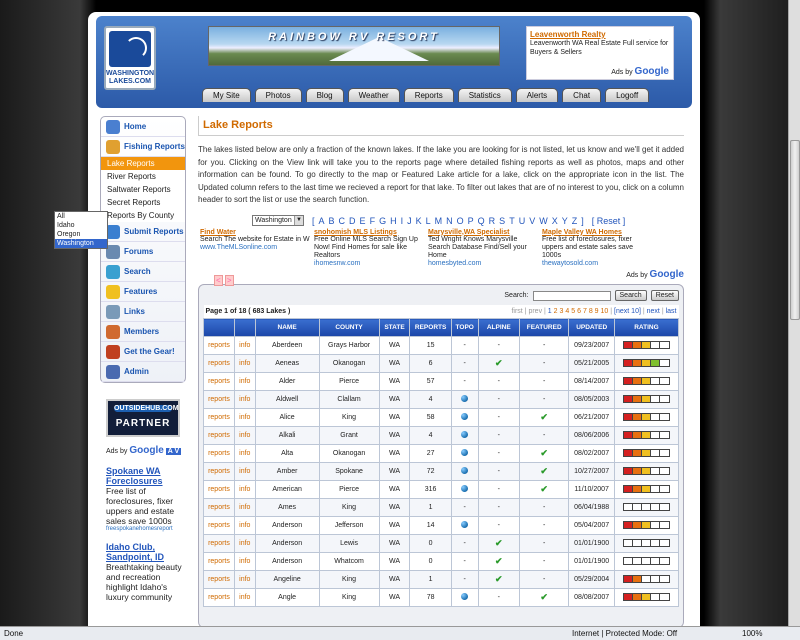  I want to click on nav-tab-chat: Chat, so click(582, 95).